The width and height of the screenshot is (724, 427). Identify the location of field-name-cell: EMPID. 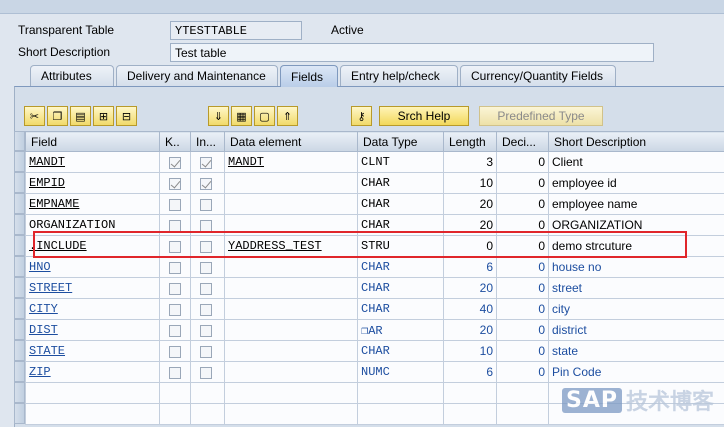
(92, 183).